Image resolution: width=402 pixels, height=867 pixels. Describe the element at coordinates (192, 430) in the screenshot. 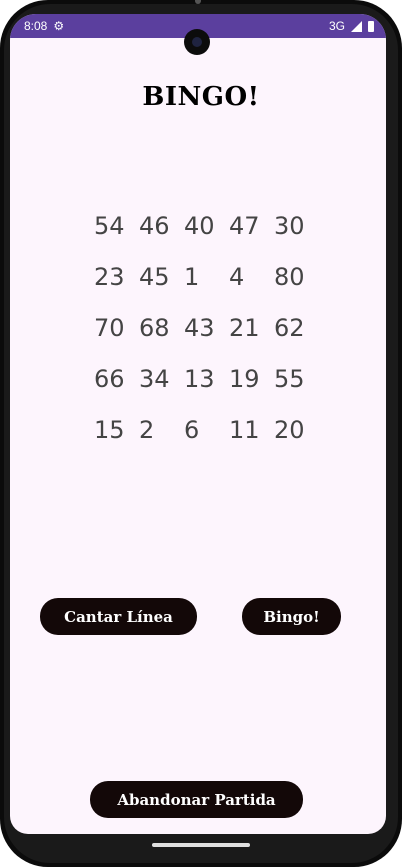

I see `bingo-number: 6` at that location.